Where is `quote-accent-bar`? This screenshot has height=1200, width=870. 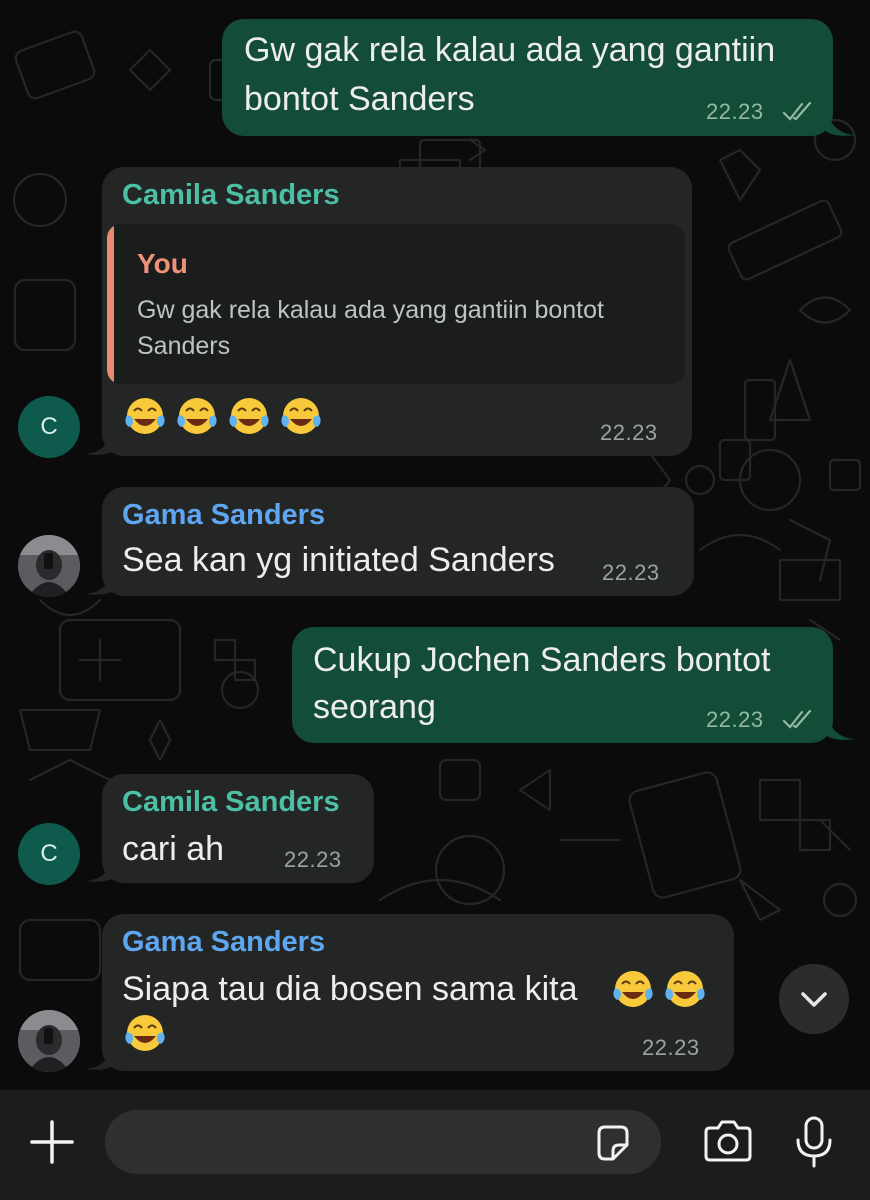 quote-accent-bar is located at coordinates (110, 304).